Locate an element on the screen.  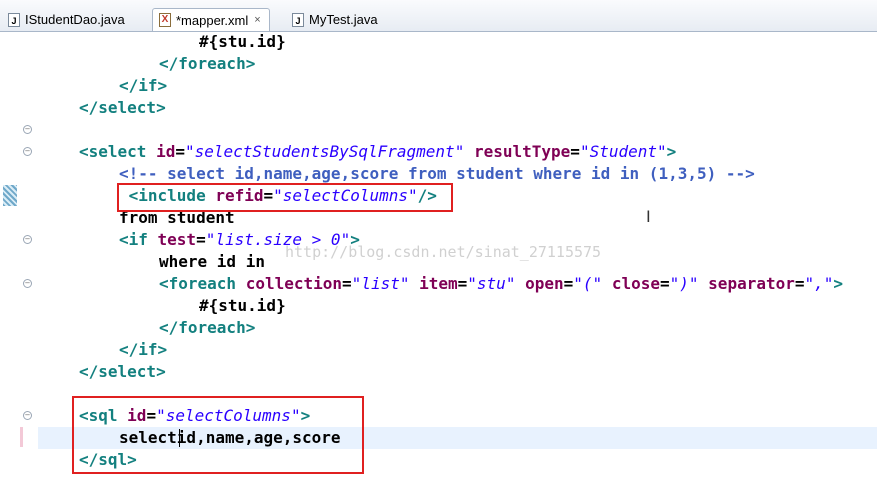
code-token: resultType is located at coordinates (522, 151).